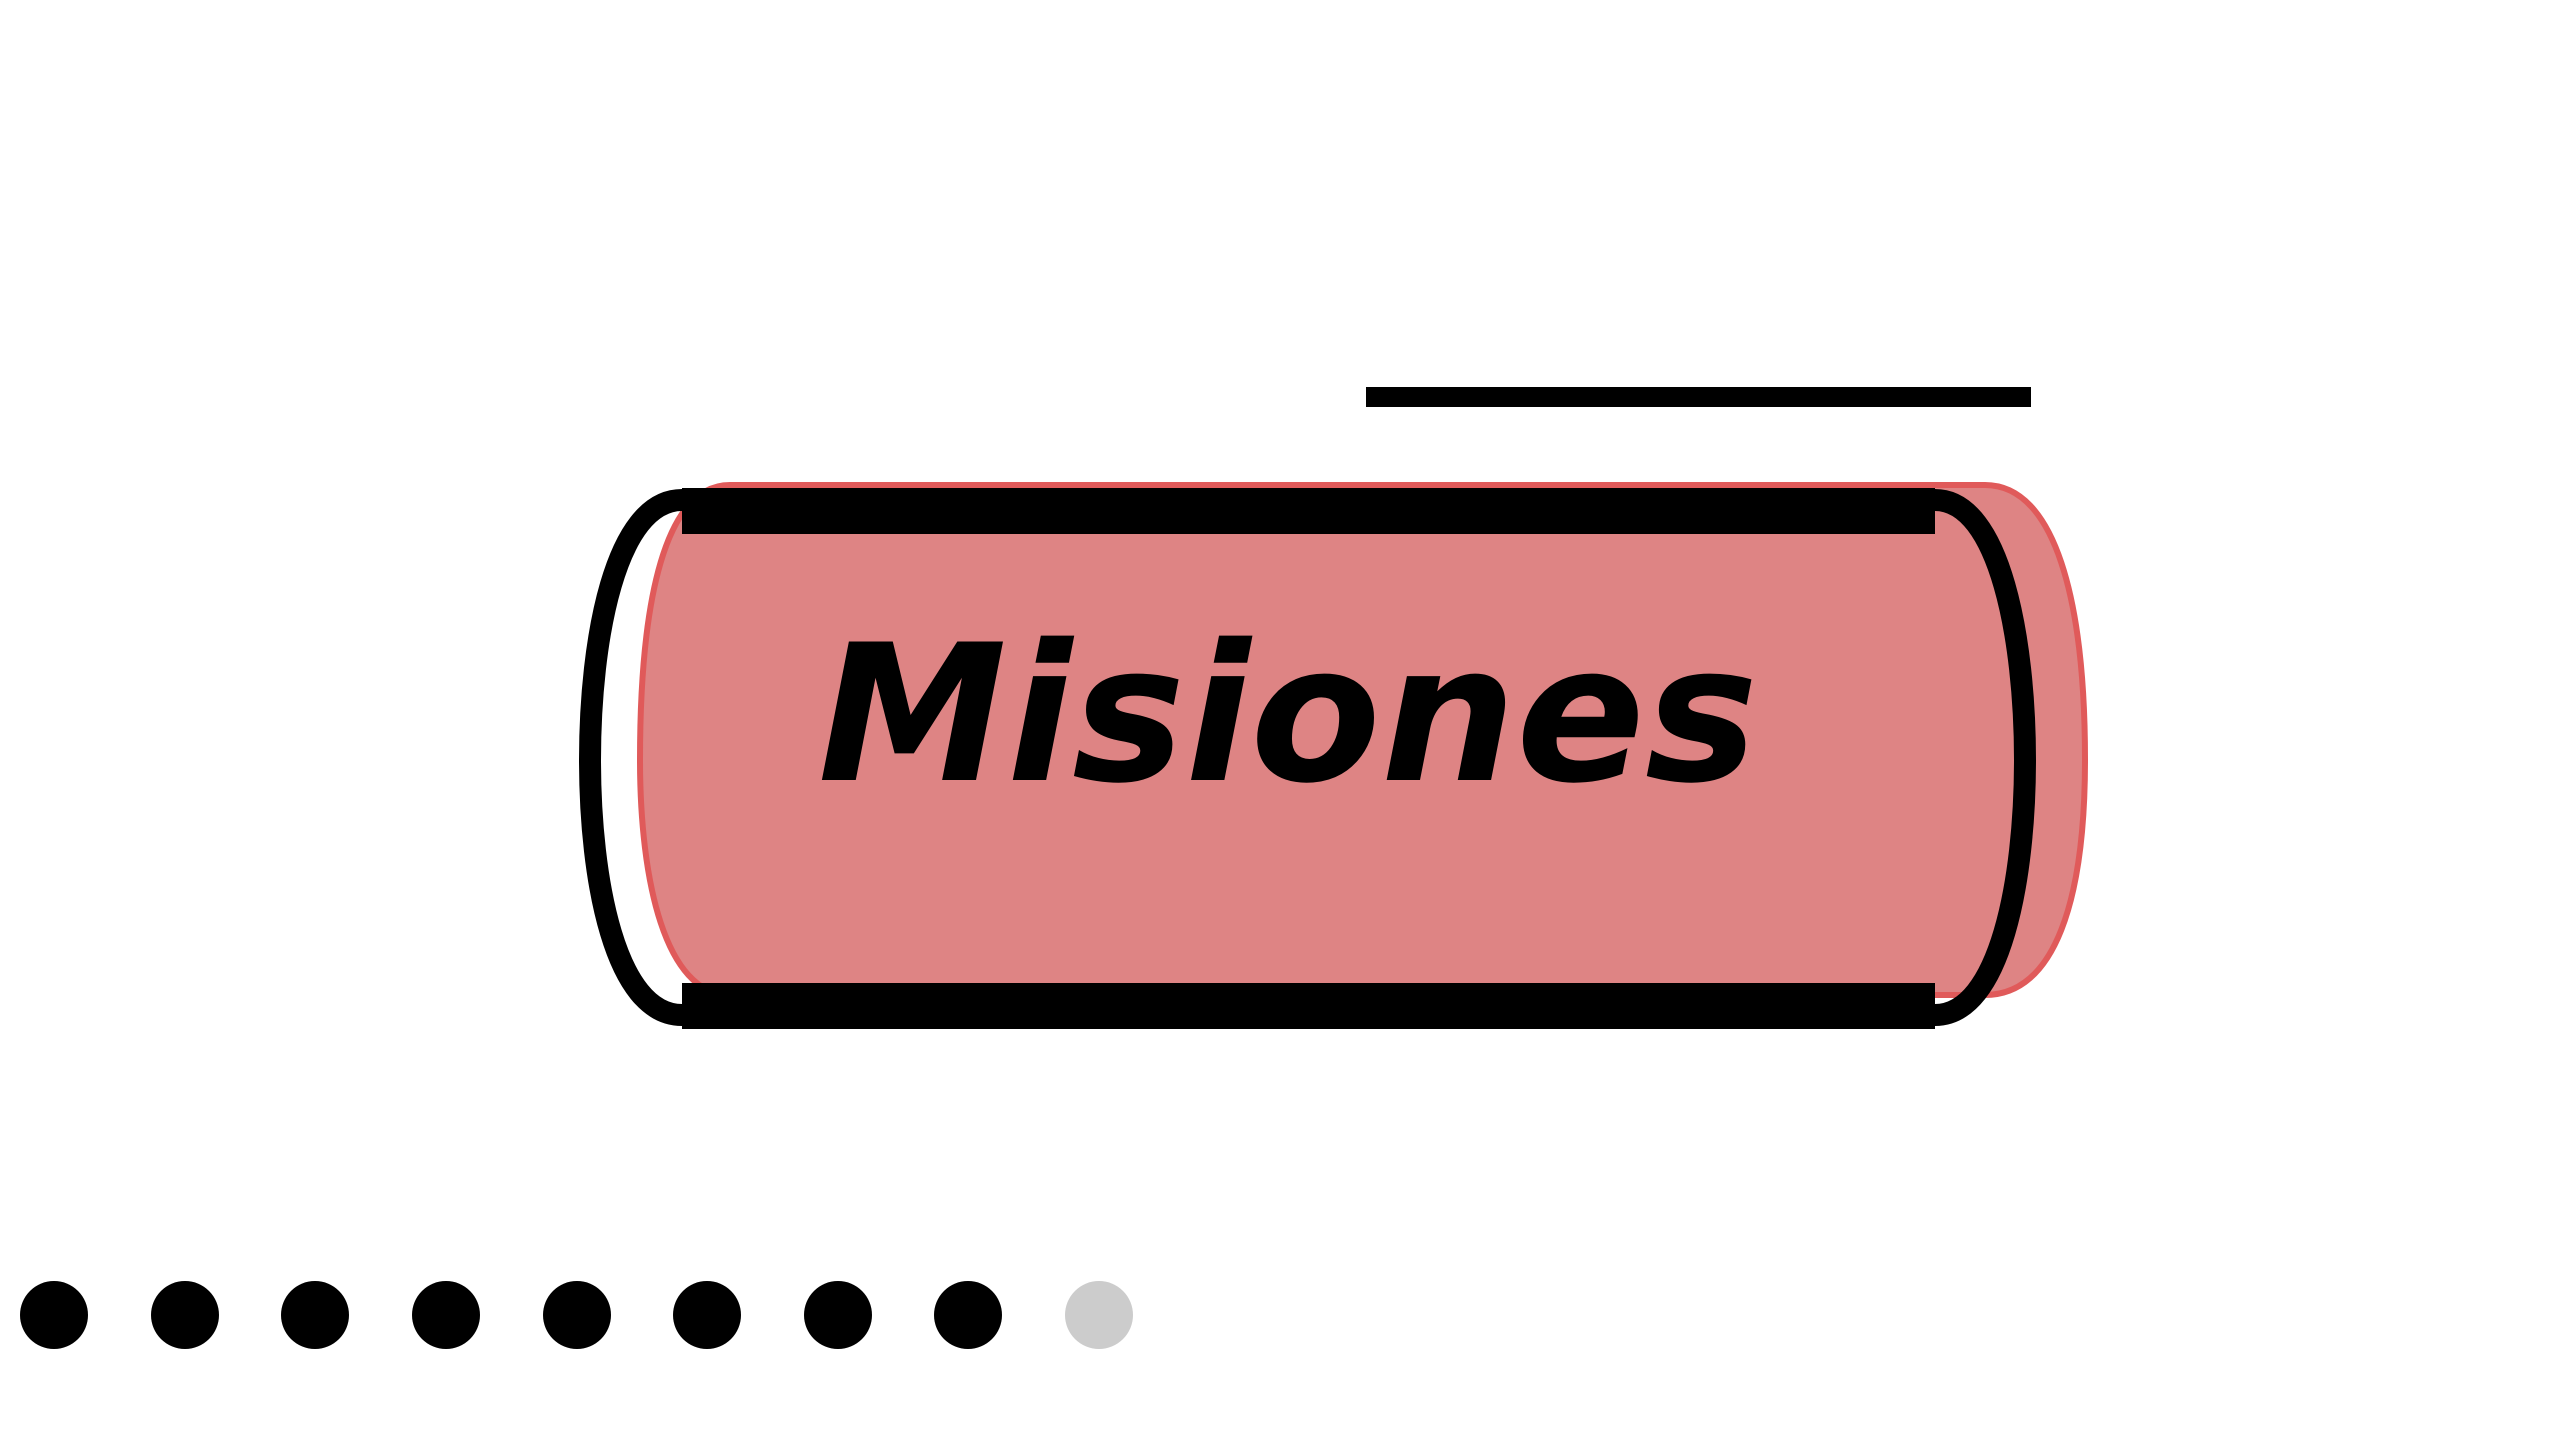 The width and height of the screenshot is (2560, 1440). Describe the element at coordinates (1308, 511) in the screenshot. I see `pill-top-bar` at that location.